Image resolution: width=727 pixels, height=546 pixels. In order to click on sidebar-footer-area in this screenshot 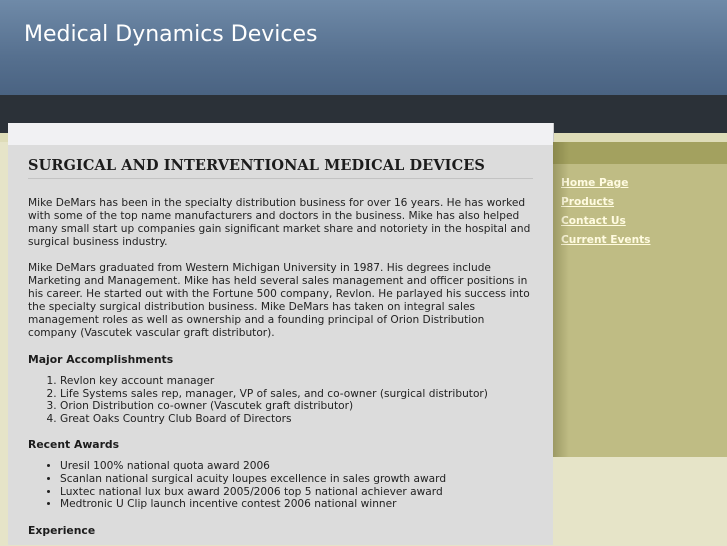, I will do `click(640, 501)`.